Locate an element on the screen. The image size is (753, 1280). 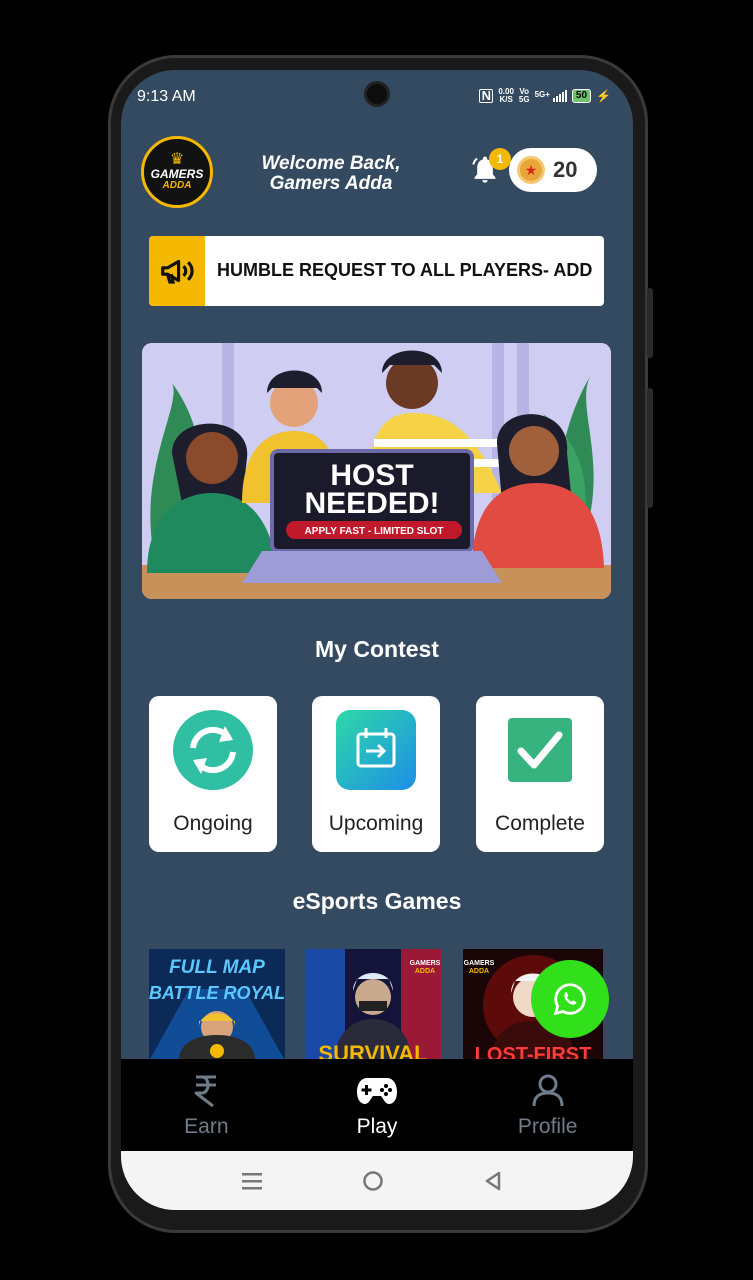
promo-banner: HOST NEEDED! APPLY FAST - LIMITED SLOT is located at coordinates (376, 471).